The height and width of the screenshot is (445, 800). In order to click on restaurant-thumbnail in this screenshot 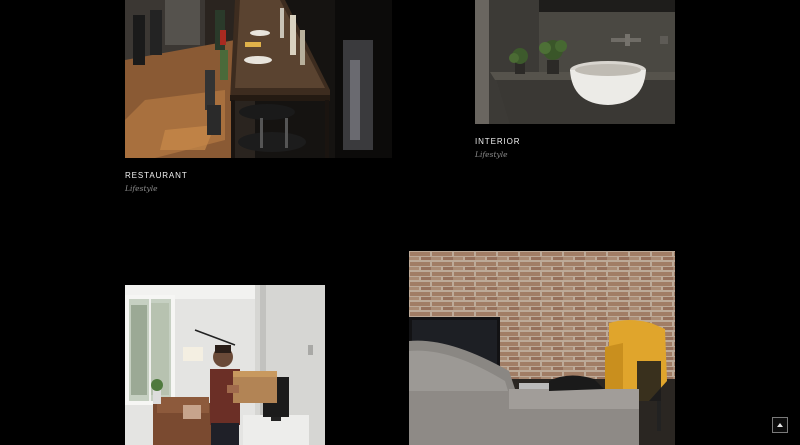, I will do `click(258, 79)`.